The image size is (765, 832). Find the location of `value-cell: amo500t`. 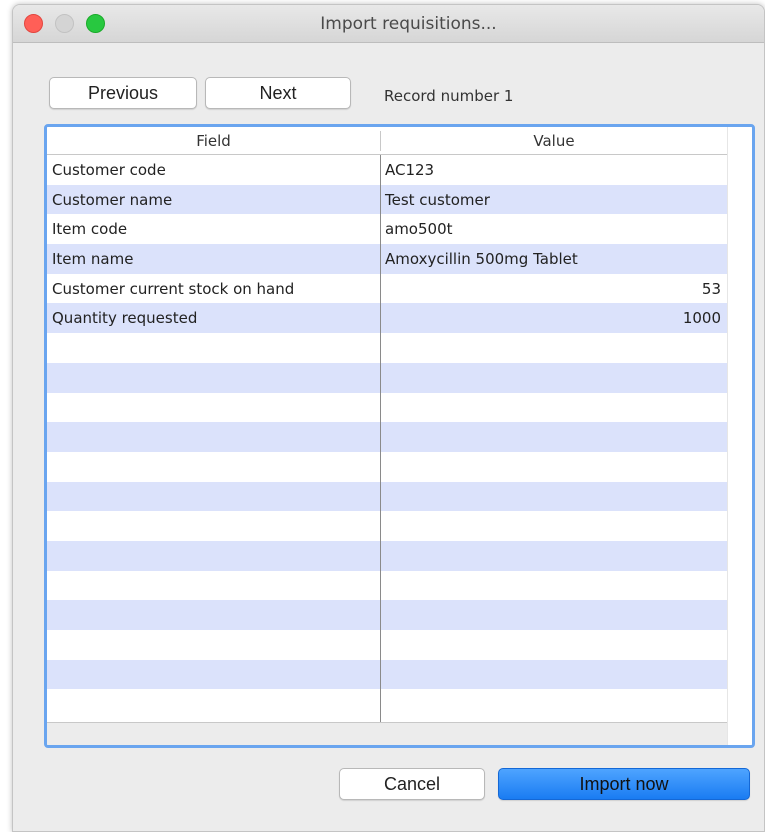

value-cell: amo500t is located at coordinates (553, 229).